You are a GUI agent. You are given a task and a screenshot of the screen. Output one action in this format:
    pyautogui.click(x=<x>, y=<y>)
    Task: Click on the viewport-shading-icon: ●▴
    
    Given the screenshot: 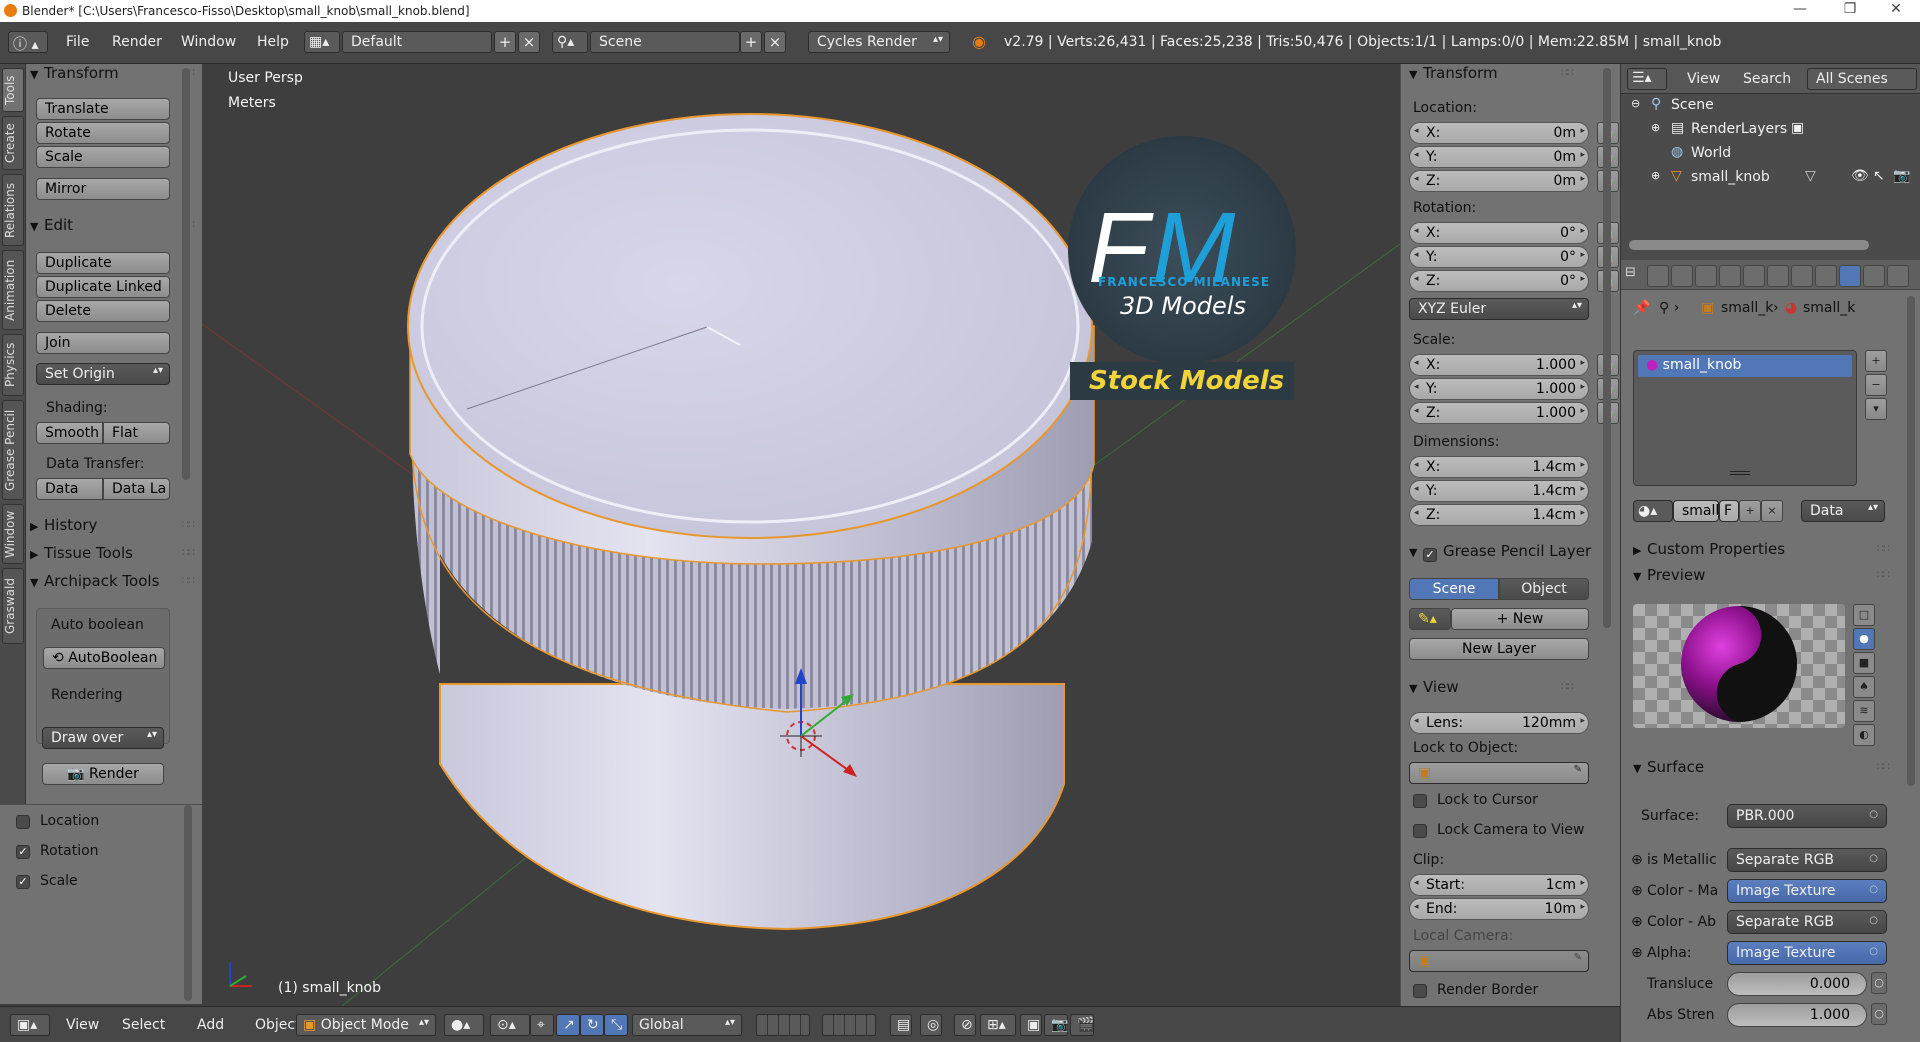 What is the action you would take?
    pyautogui.click(x=464, y=1025)
    